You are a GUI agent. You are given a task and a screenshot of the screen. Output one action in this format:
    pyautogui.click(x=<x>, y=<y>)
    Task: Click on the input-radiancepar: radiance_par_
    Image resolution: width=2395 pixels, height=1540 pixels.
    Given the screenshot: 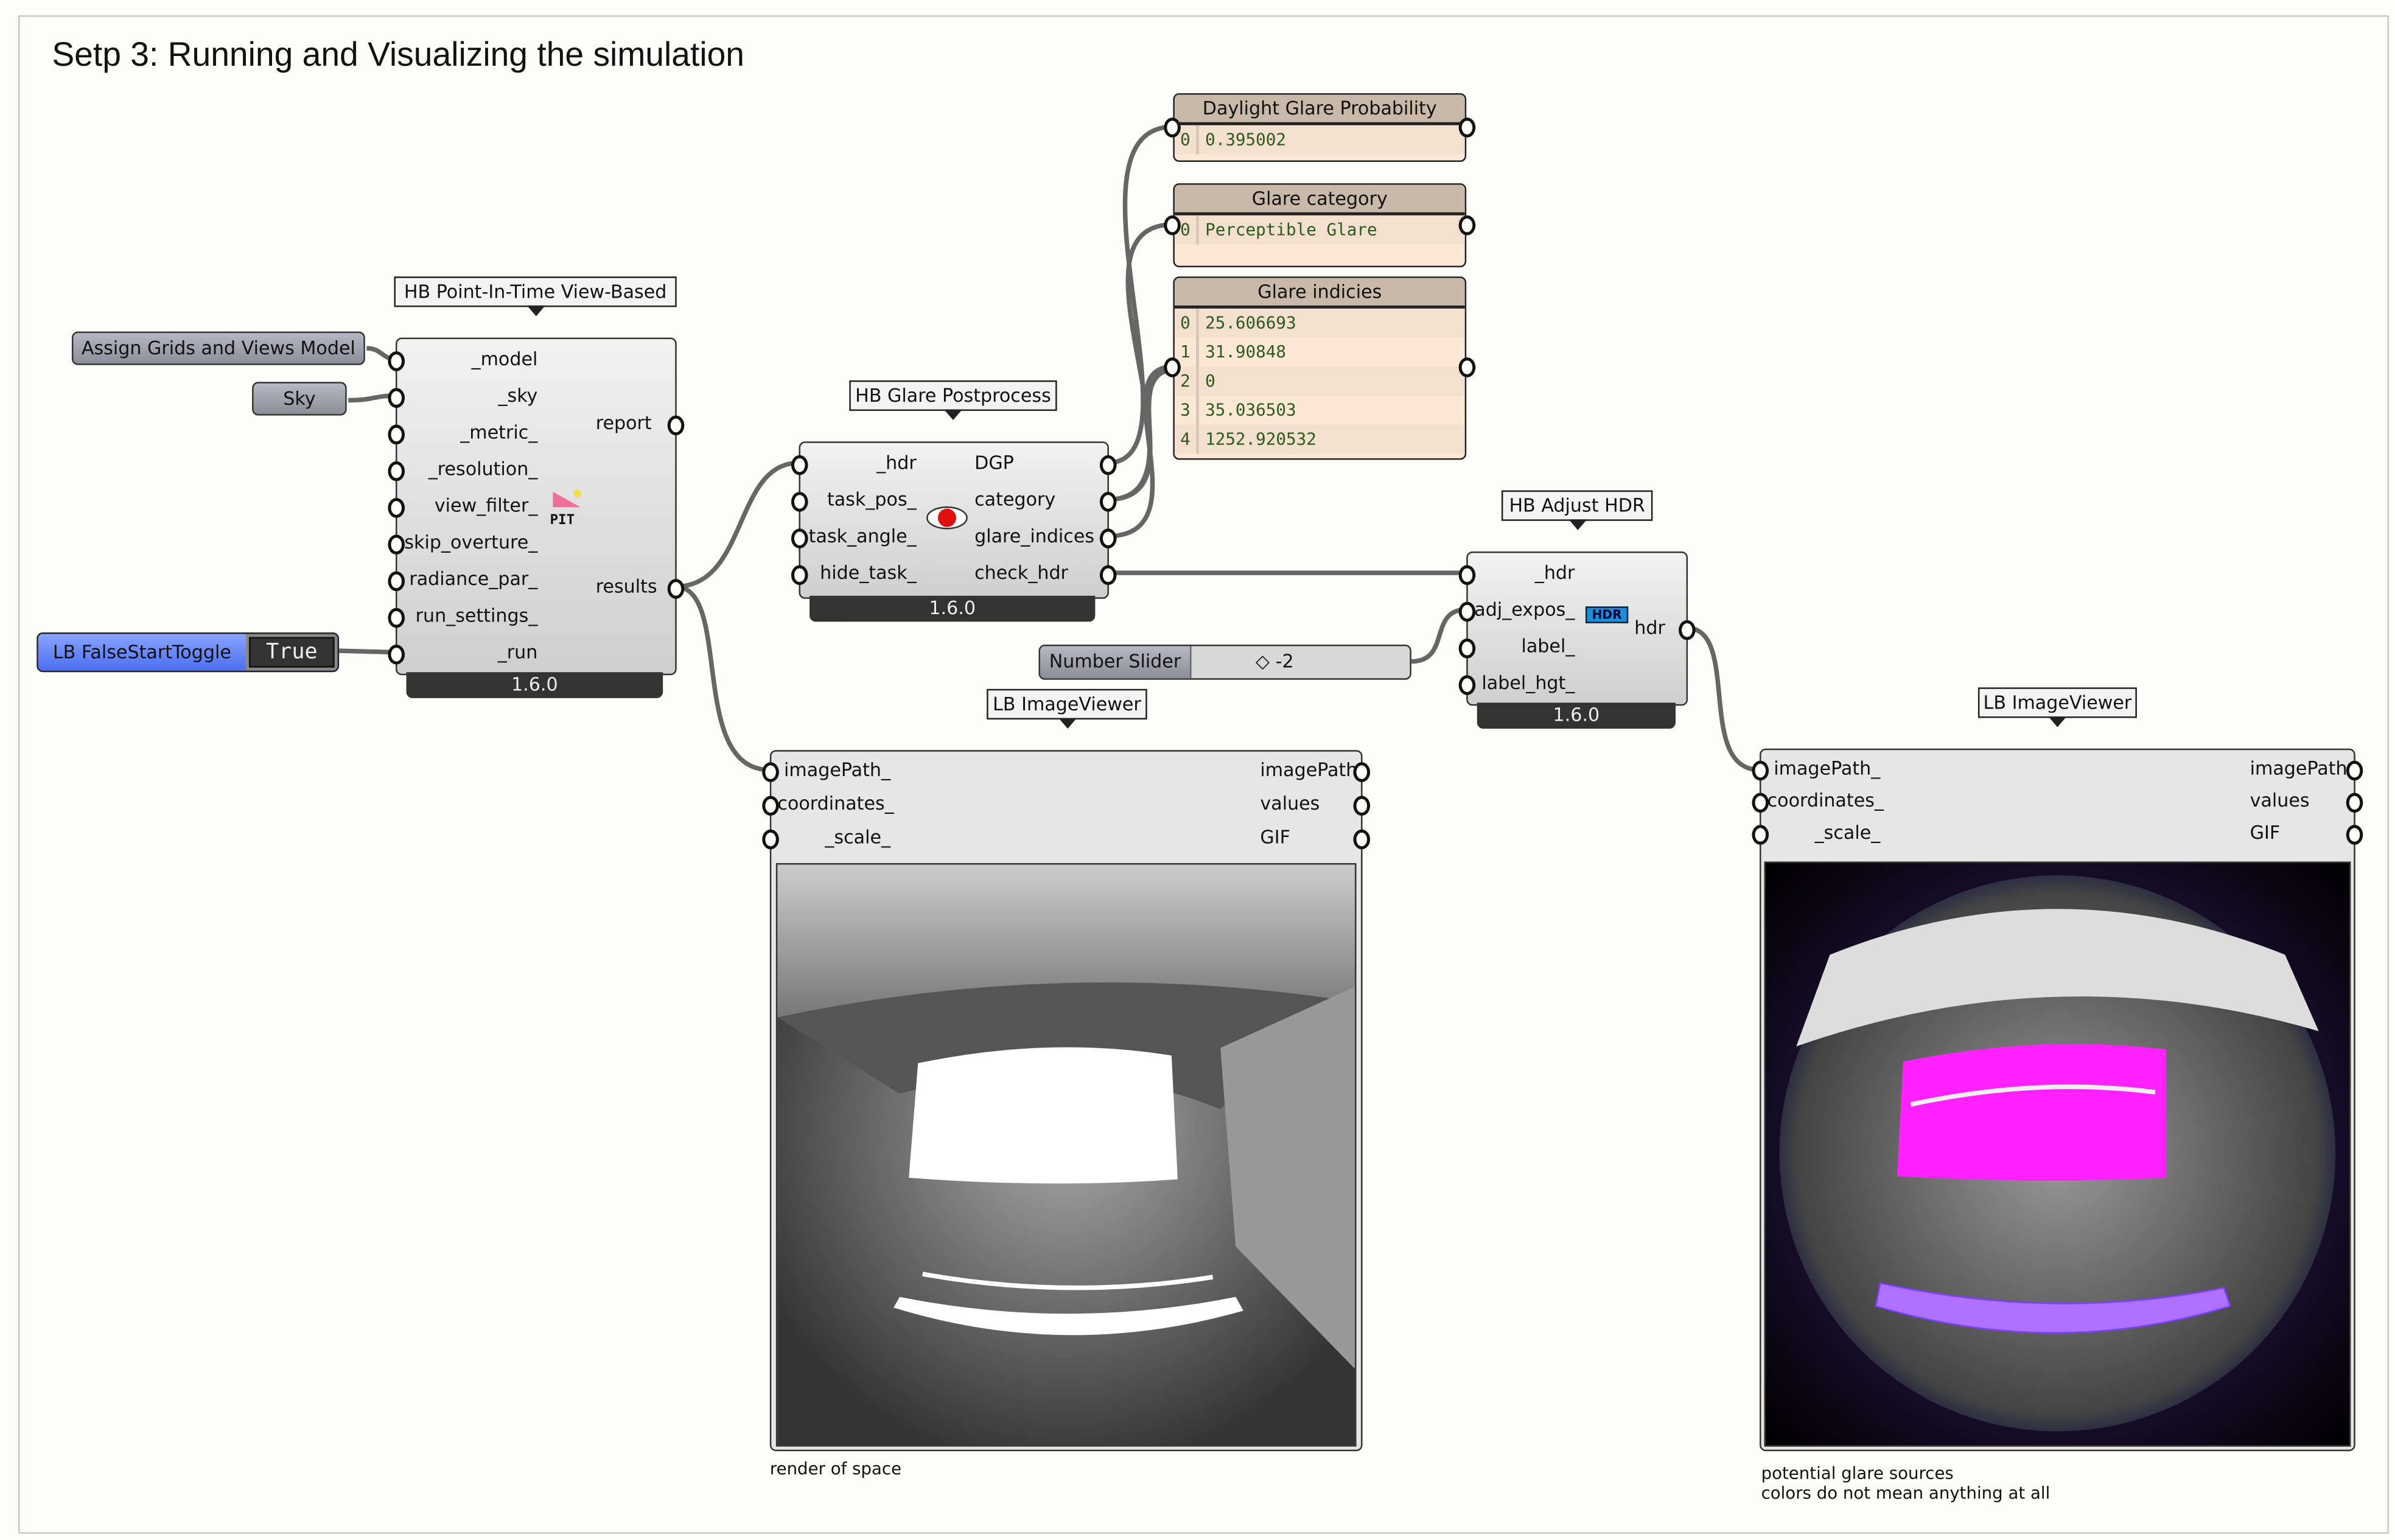 What is the action you would take?
    pyautogui.click(x=473, y=579)
    